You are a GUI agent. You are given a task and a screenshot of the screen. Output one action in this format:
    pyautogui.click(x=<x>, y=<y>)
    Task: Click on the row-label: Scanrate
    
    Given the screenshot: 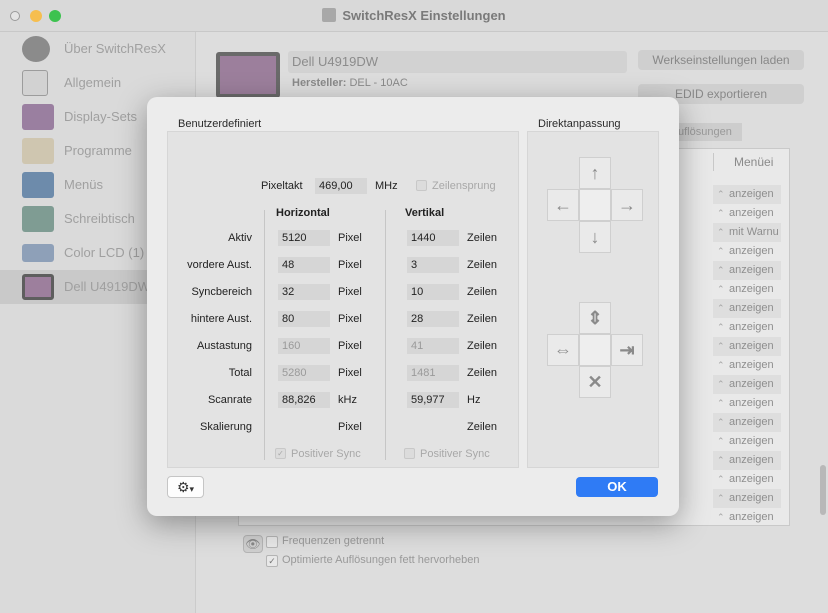 What is the action you would take?
    pyautogui.click(x=229, y=400)
    